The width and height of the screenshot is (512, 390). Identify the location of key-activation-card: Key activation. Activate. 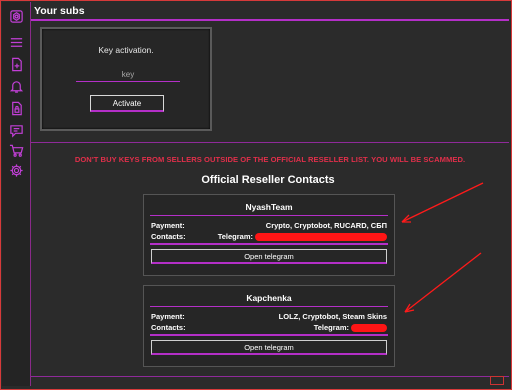
(126, 79).